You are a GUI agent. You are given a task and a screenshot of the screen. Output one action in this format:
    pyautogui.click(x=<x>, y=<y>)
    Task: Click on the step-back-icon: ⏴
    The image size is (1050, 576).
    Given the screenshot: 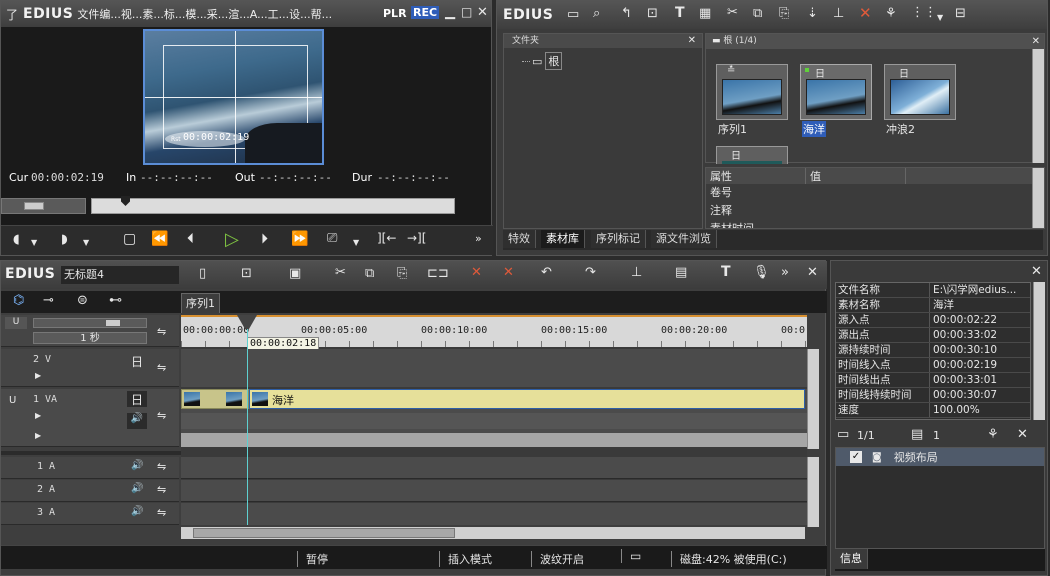 What is the action you would take?
    pyautogui.click(x=190, y=239)
    